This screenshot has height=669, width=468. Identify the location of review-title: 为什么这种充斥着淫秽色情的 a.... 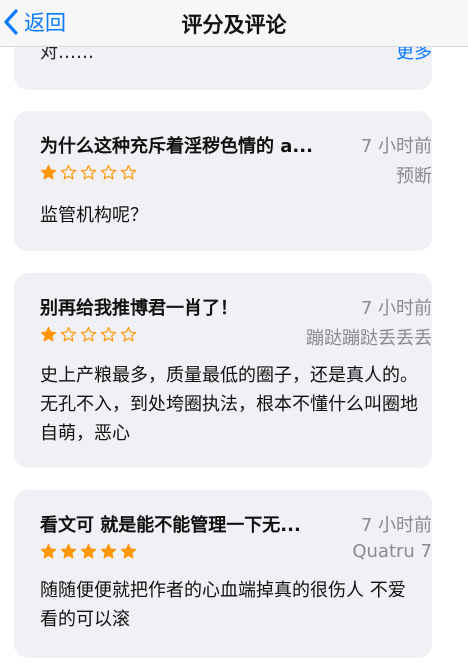
(176, 146).